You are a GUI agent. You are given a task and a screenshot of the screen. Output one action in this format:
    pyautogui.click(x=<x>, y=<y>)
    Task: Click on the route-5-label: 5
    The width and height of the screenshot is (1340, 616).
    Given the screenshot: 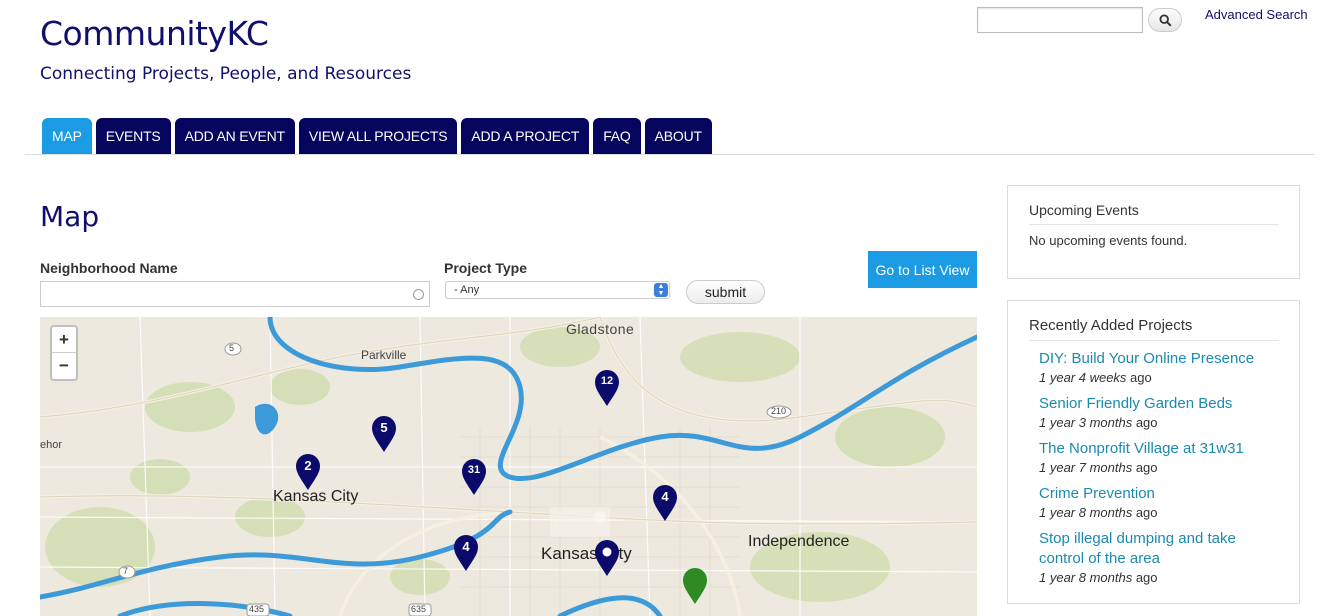 What is the action you would take?
    pyautogui.click(x=232, y=348)
    